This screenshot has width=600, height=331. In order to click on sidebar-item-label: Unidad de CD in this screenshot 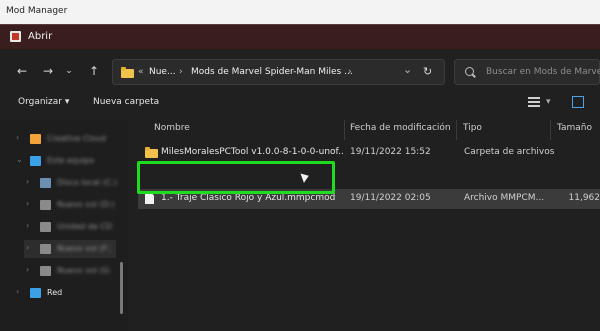, I will do `click(85, 226)`.